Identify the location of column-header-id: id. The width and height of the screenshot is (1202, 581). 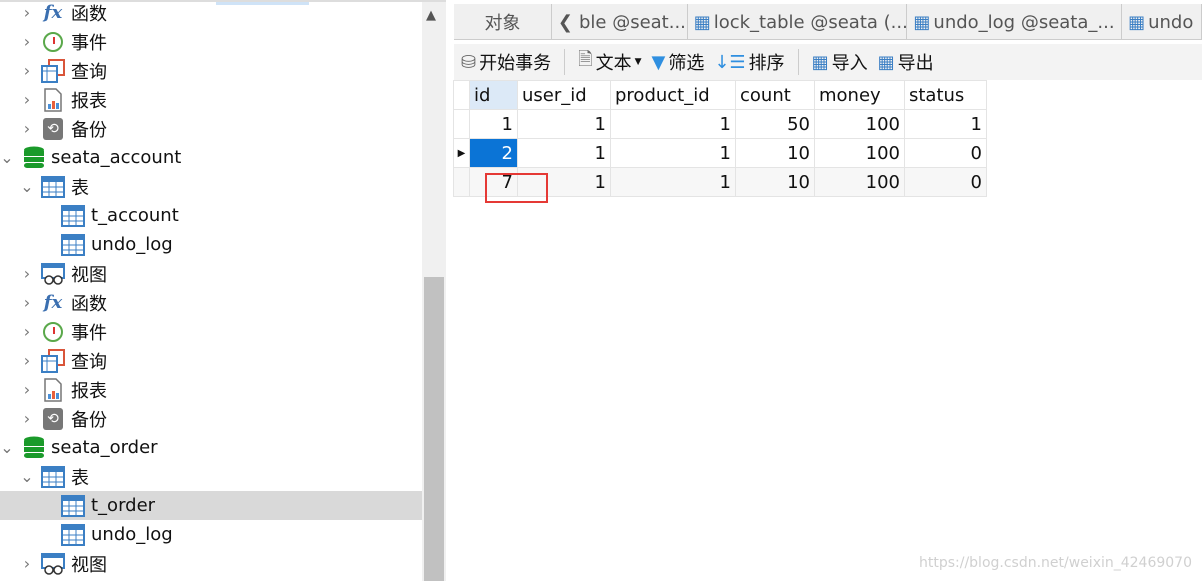
(493, 95).